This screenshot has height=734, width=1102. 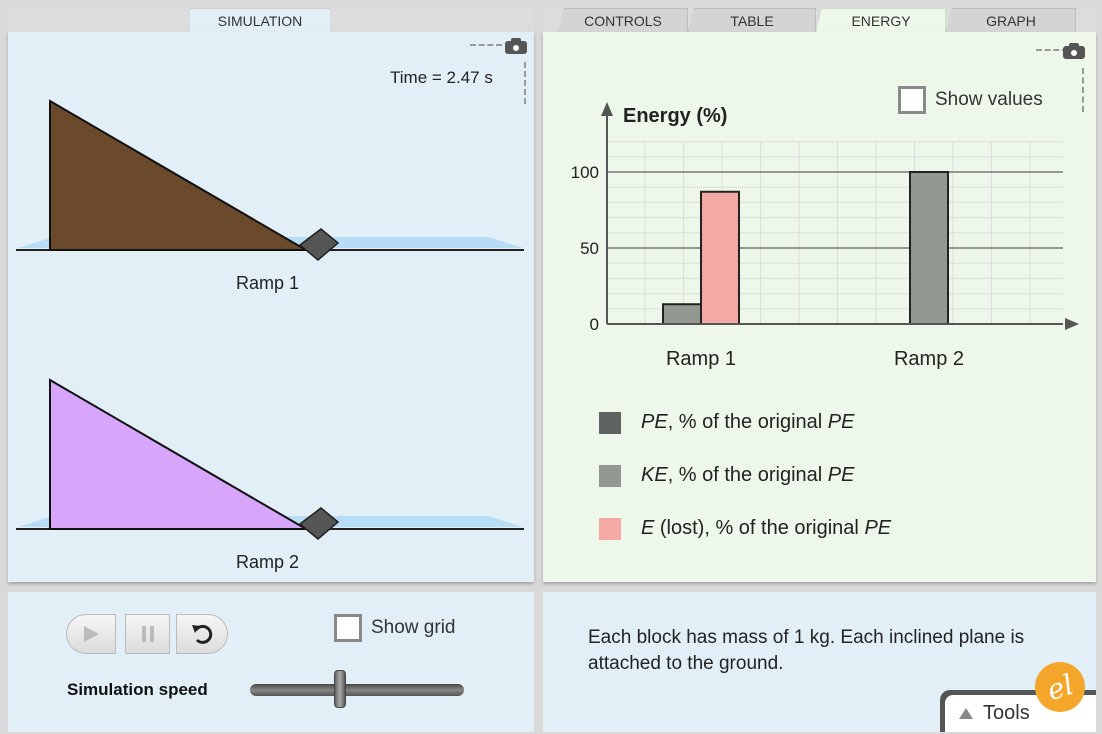 What do you see at coordinates (319, 523) in the screenshot?
I see `ramp2-block` at bounding box center [319, 523].